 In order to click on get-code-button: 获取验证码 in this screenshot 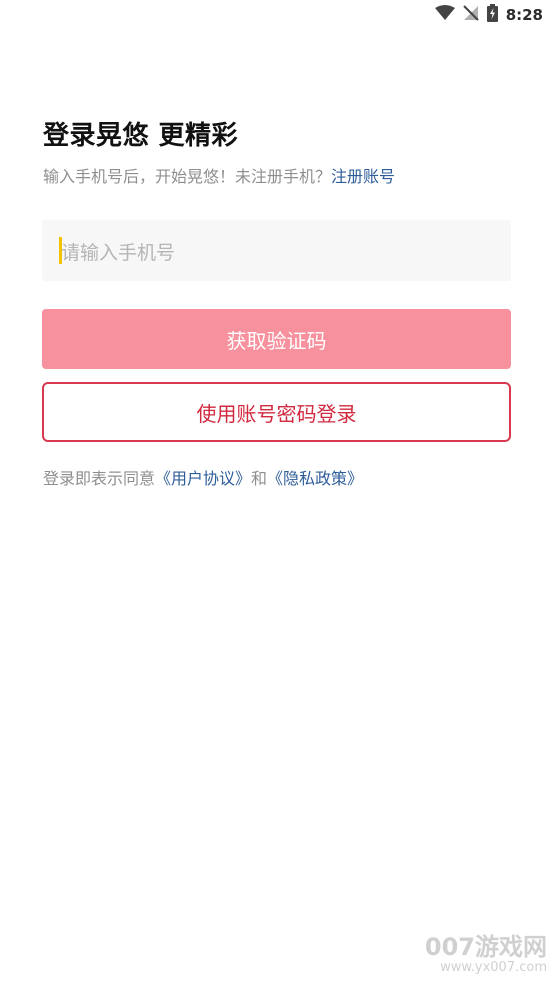, I will do `click(276, 339)`.